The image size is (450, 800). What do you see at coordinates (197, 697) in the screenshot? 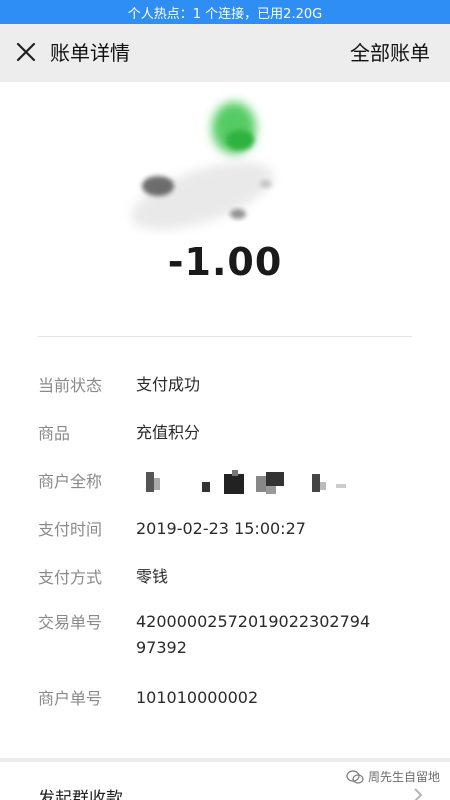
I see `detail-value: 101010000002` at bounding box center [197, 697].